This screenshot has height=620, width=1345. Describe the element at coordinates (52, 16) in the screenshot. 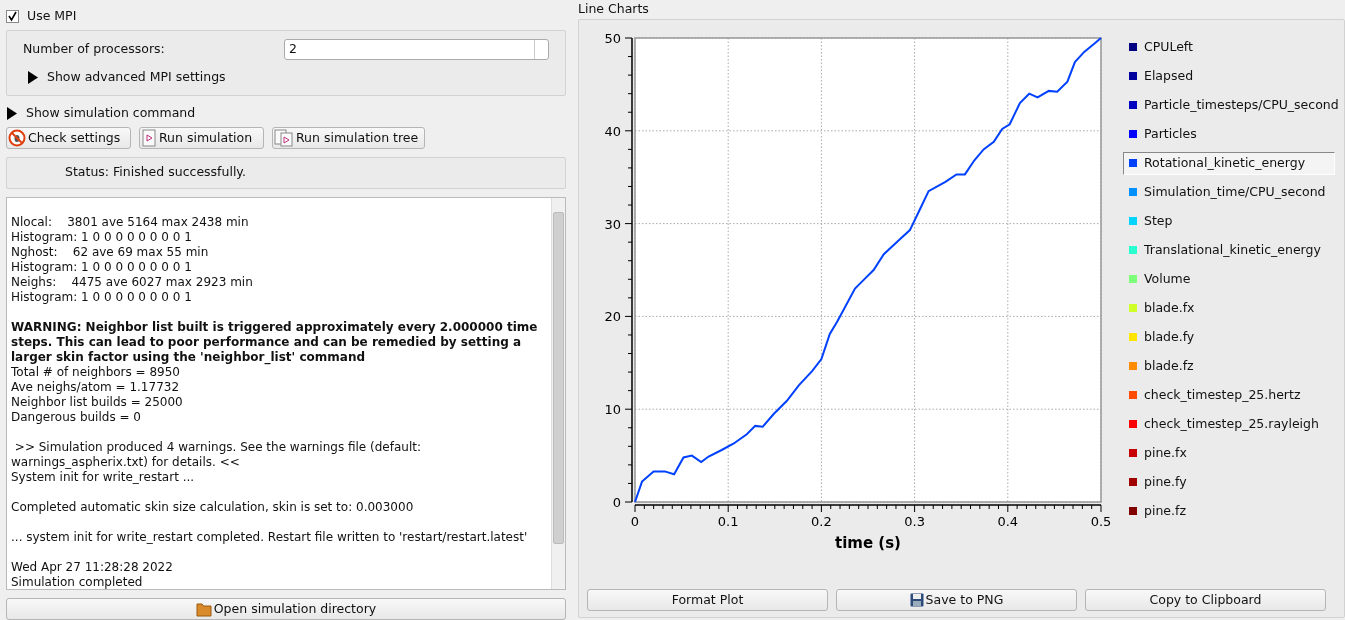

I see `checkbox-label: Use MPI` at that location.